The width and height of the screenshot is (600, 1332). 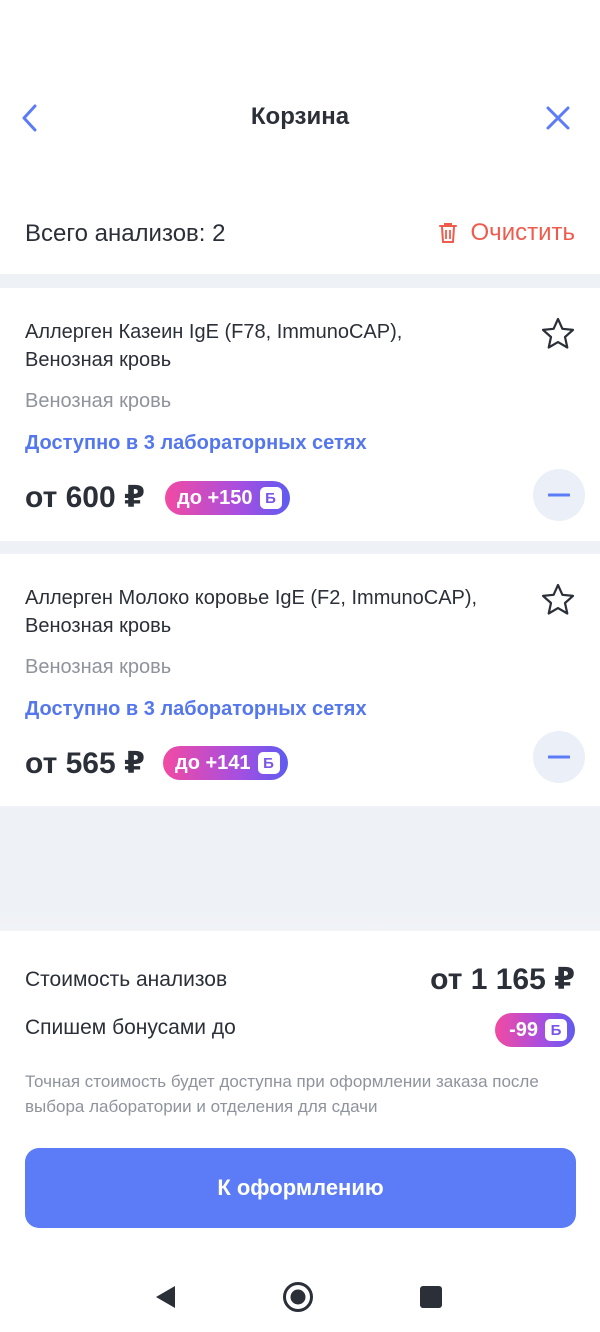 I want to click on close-button, so click(x=558, y=118).